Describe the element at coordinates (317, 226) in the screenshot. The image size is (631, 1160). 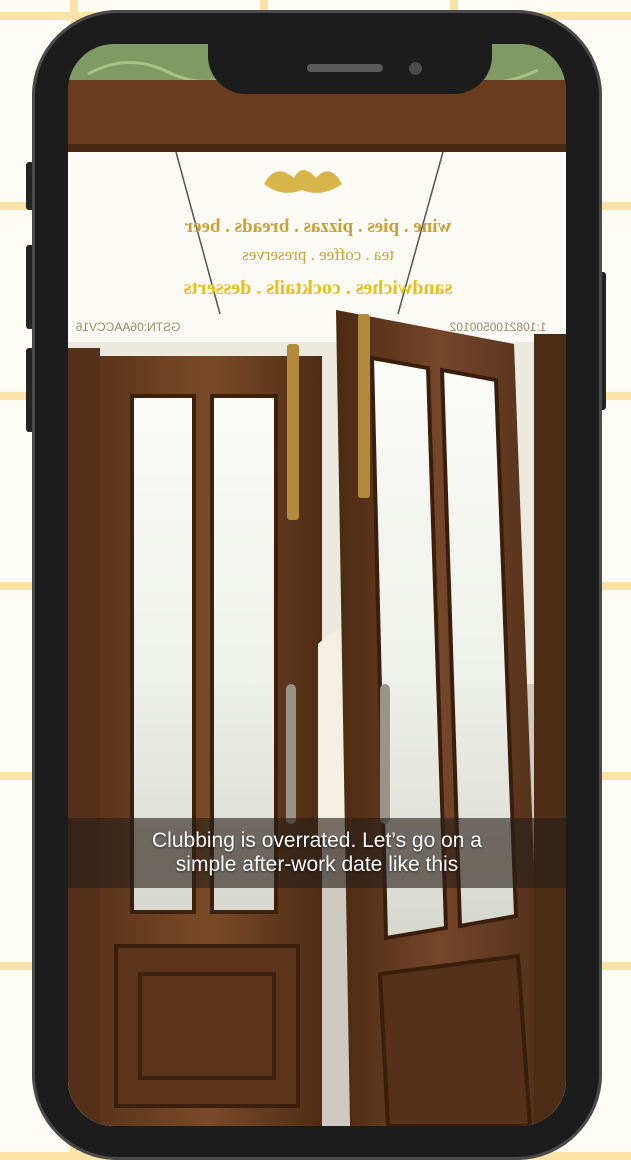
I see `sign-line-1: wine . pies . pizzas . breads . beer` at that location.